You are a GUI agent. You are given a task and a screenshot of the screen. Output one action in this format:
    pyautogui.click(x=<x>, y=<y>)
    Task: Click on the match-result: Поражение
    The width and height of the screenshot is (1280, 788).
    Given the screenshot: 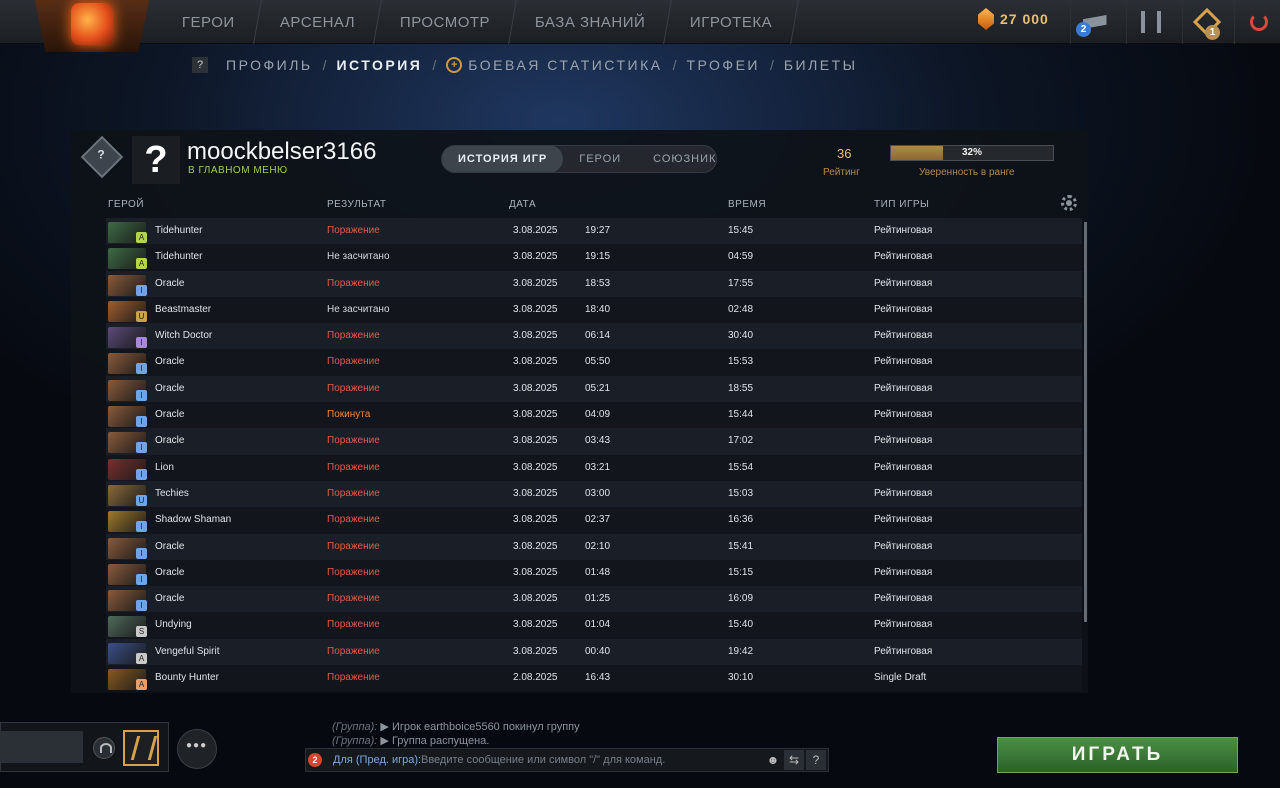 What is the action you would take?
    pyautogui.click(x=353, y=441)
    